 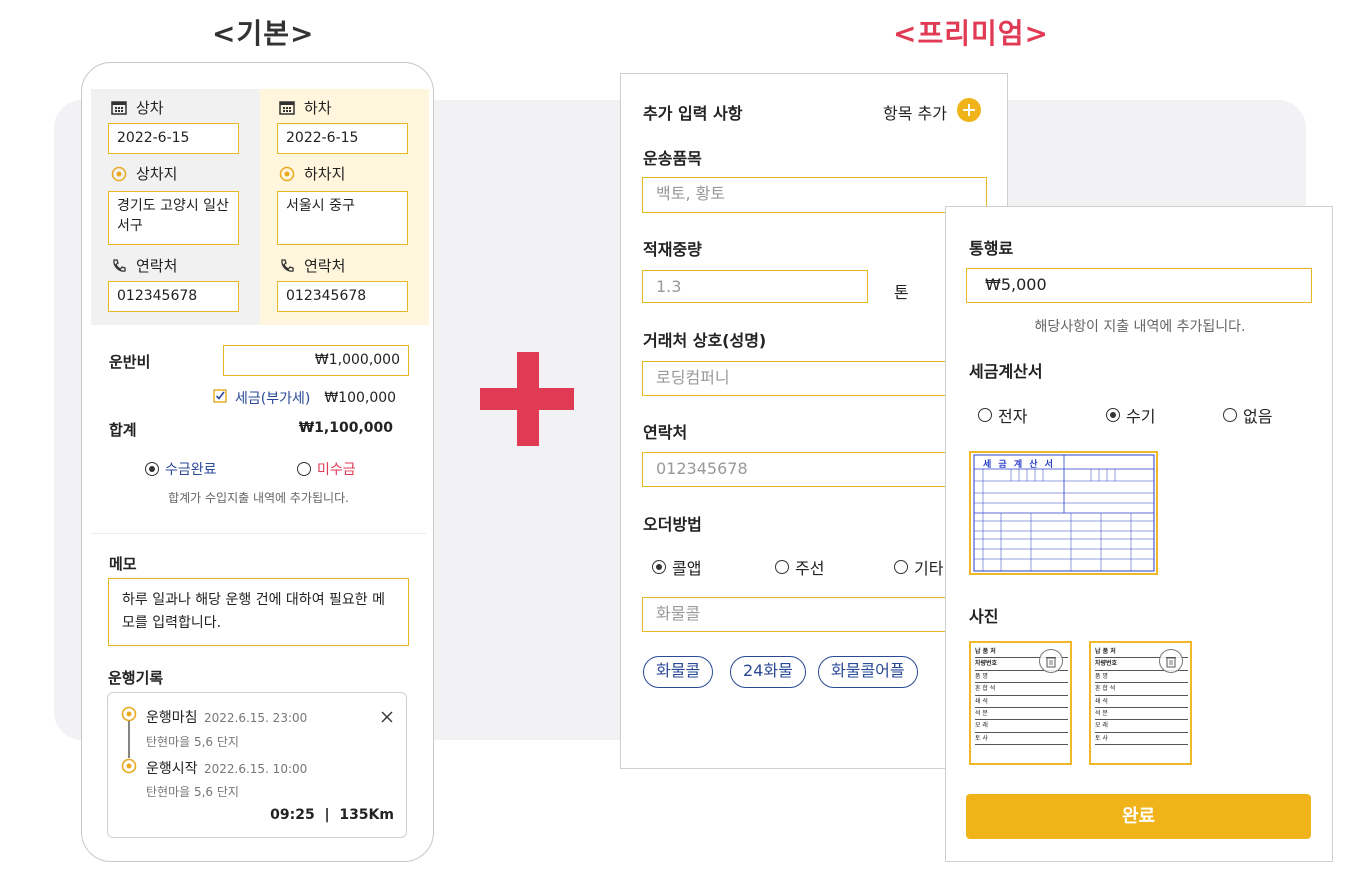 What do you see at coordinates (1247, 415) in the screenshot?
I see `invoice-option-none: 없음` at bounding box center [1247, 415].